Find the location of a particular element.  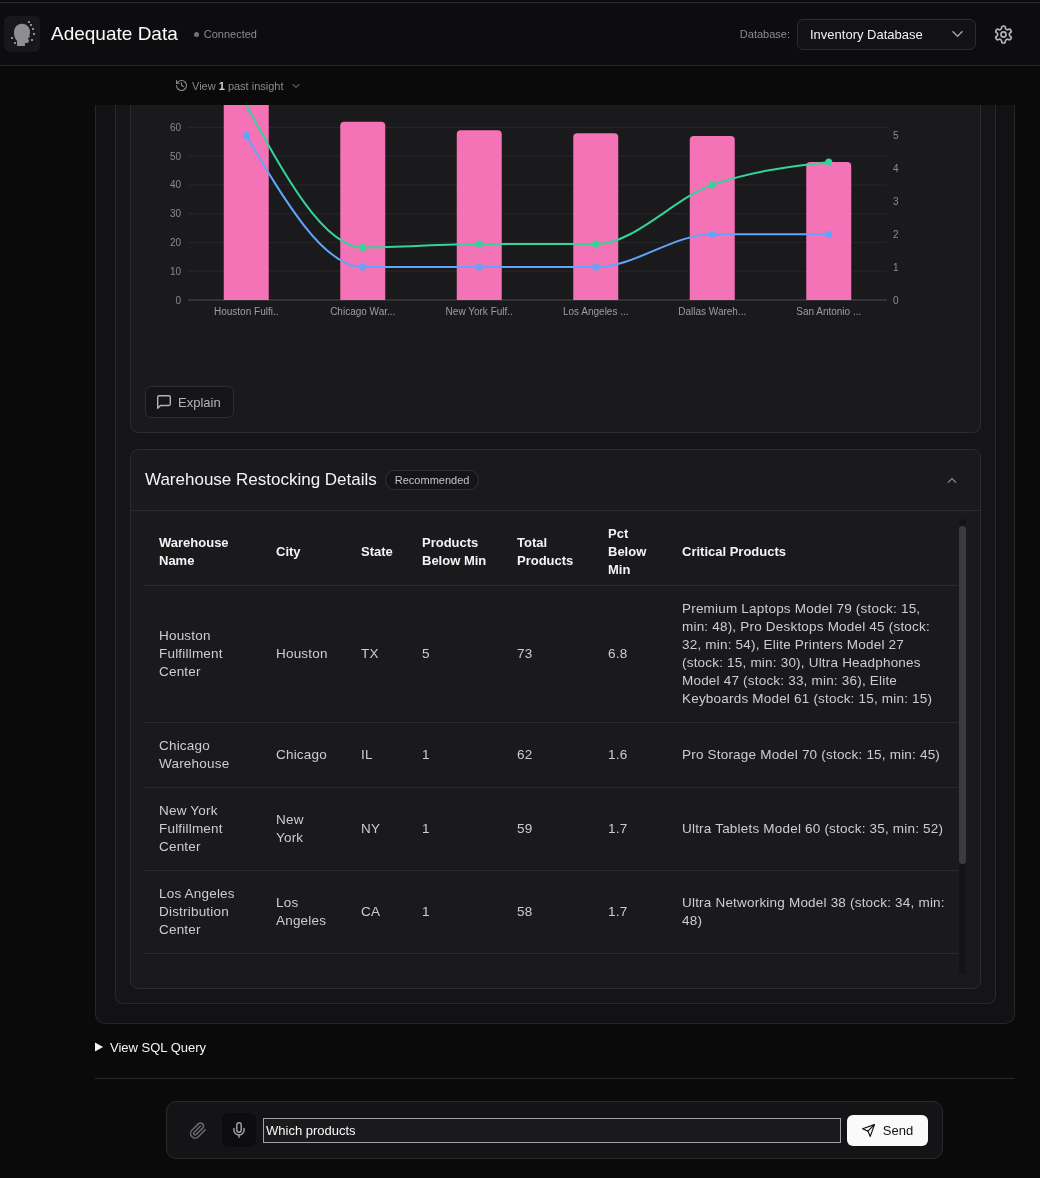

axis-tick-label: 2 is located at coordinates (896, 234).